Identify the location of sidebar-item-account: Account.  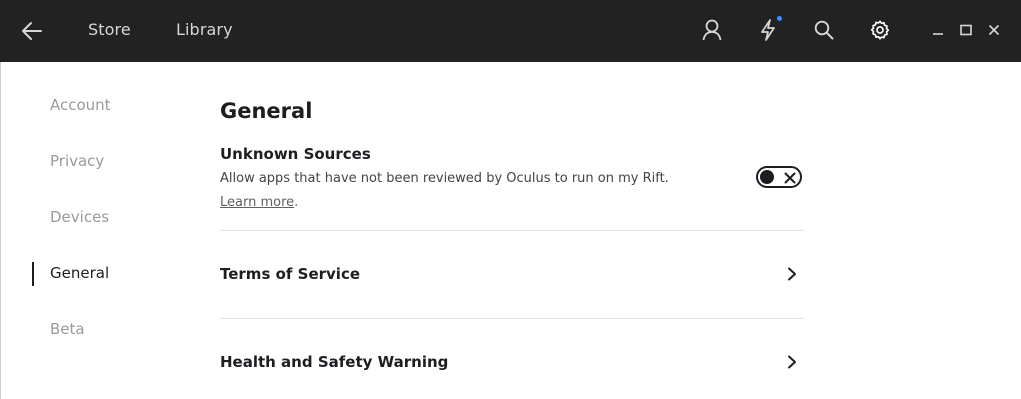
(80, 105).